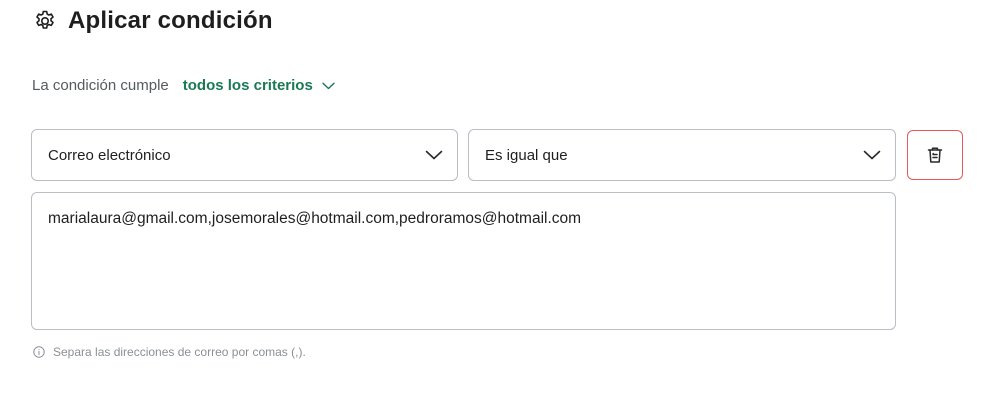  I want to click on trash-icon, so click(935, 155).